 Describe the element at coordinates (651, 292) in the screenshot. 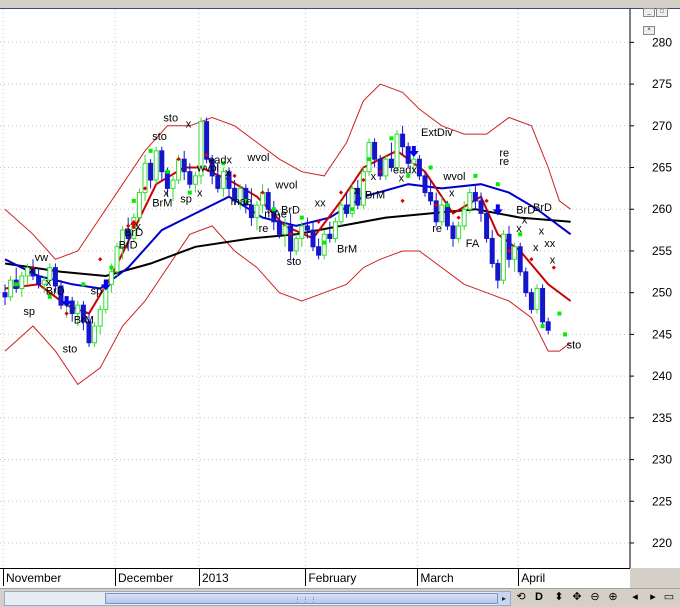

I see `y-axis: 220 225 230 235 240 245 250 255 260 265 270 275 280` at that location.